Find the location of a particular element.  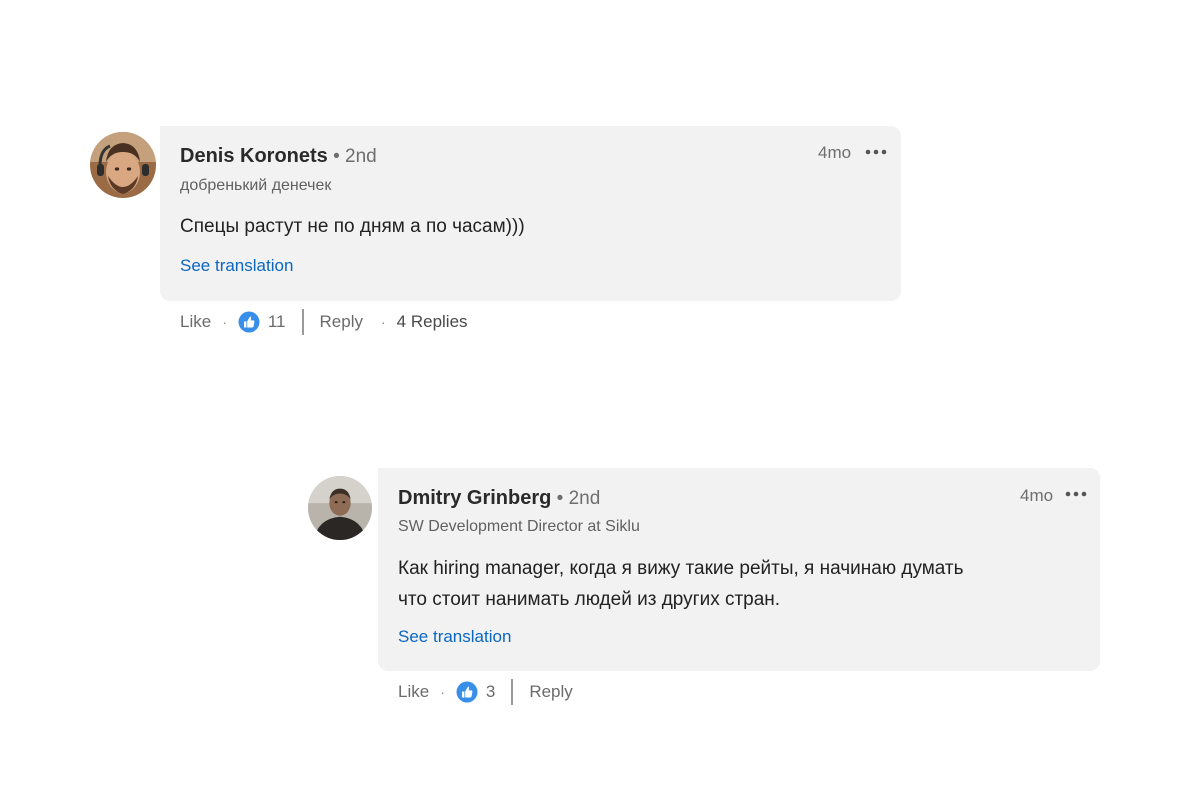

reaction-count: 3 is located at coordinates (490, 692).